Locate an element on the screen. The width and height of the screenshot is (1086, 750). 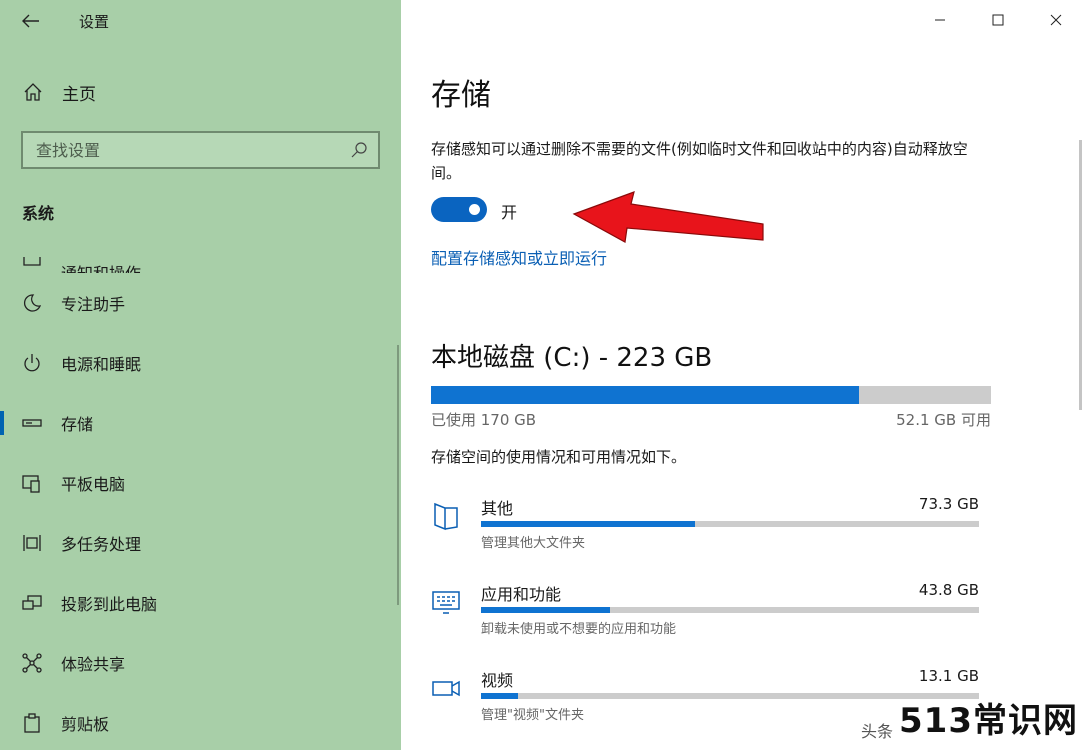
sidebar-item-power: 电源和睡眠 is located at coordinates (200, 363).